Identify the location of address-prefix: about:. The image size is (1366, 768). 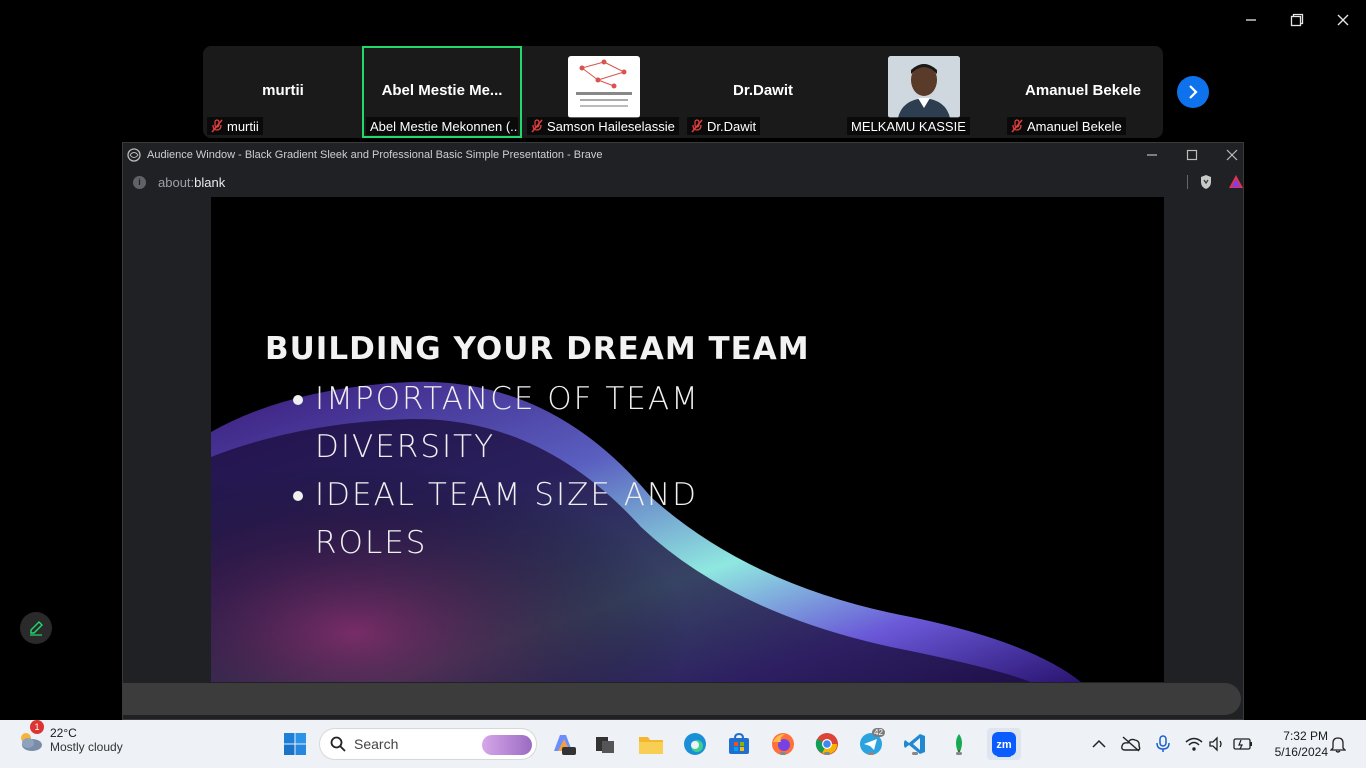
(176, 182).